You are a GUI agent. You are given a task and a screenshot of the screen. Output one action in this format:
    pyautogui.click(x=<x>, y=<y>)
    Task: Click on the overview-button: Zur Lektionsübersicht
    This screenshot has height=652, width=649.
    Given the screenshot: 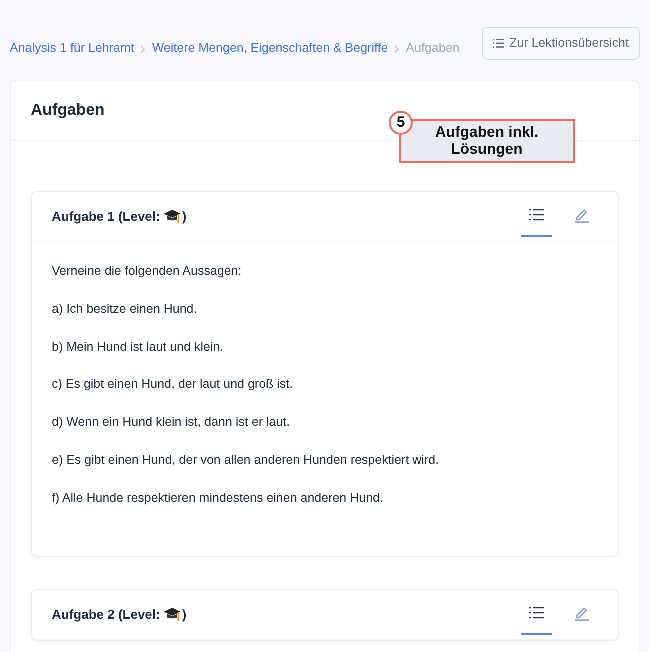 What is the action you would take?
    pyautogui.click(x=561, y=43)
    